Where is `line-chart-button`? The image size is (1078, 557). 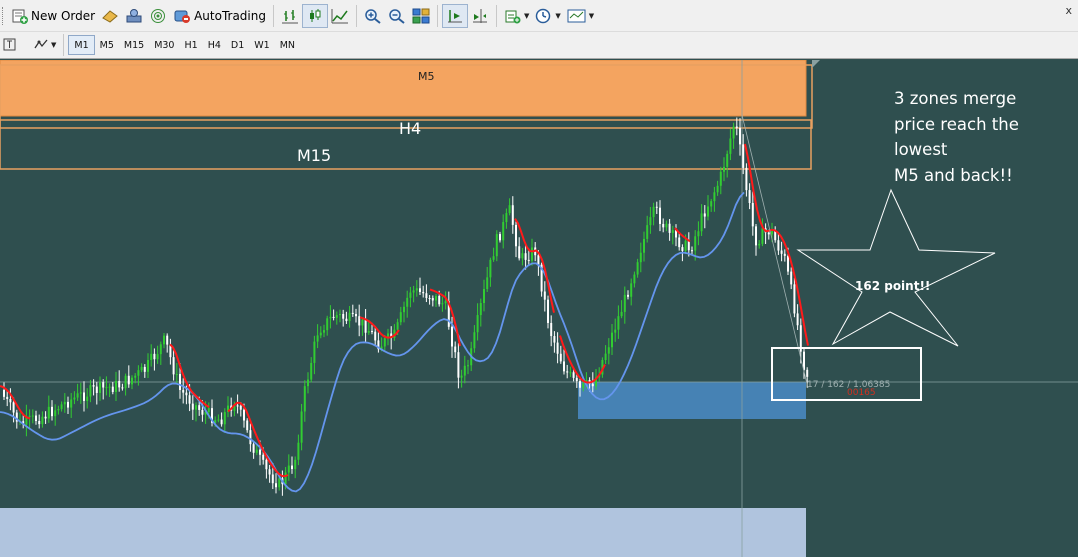
line-chart-button is located at coordinates (340, 16).